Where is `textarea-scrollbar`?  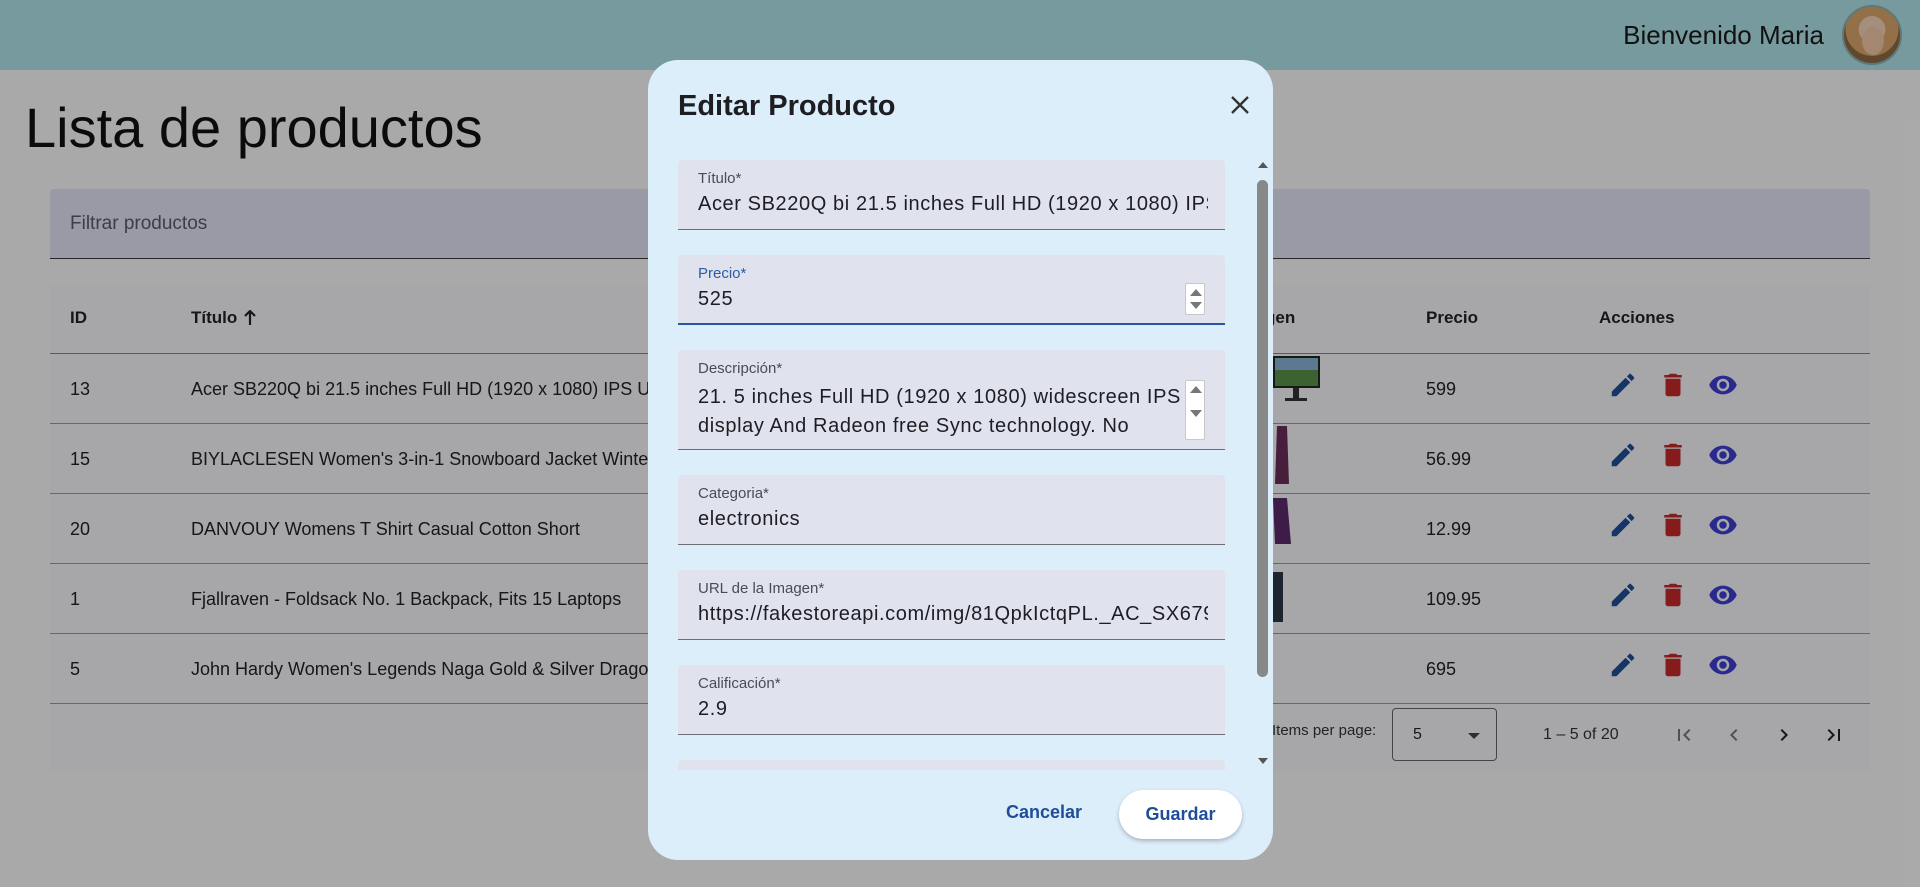
textarea-scrollbar is located at coordinates (1195, 410).